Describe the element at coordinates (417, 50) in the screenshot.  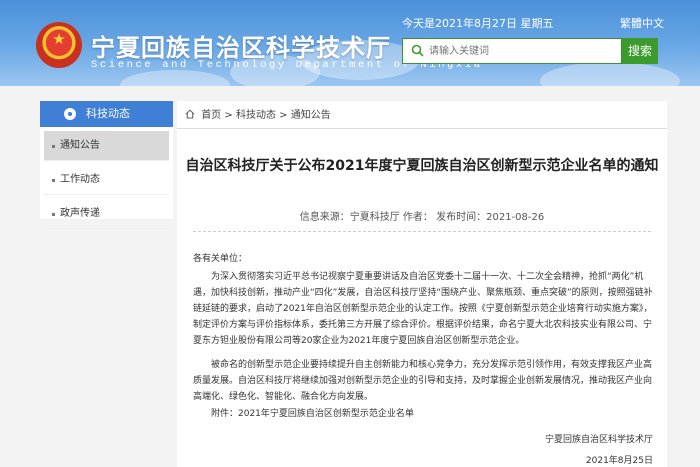
I see `search-icon` at that location.